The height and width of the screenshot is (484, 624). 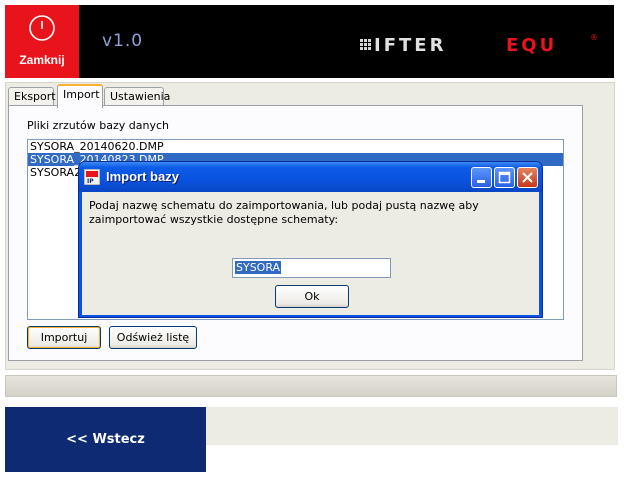 I want to click on status-band, so click(x=311, y=386).